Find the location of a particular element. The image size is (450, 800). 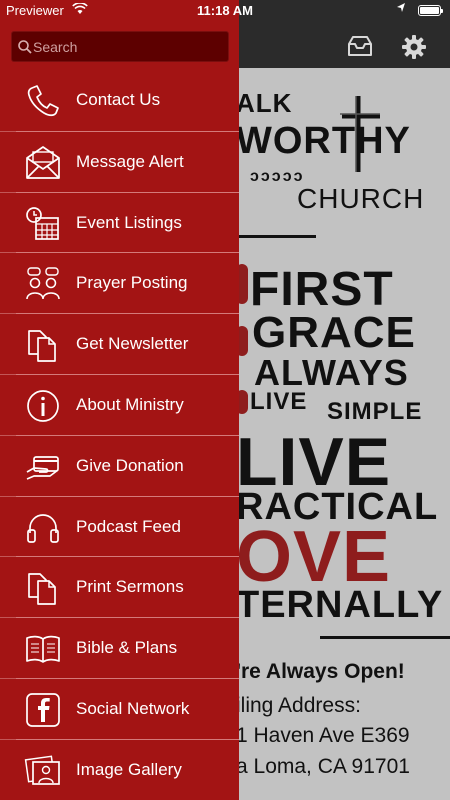

menu-item-label: Podcast Feed is located at coordinates (128, 526).